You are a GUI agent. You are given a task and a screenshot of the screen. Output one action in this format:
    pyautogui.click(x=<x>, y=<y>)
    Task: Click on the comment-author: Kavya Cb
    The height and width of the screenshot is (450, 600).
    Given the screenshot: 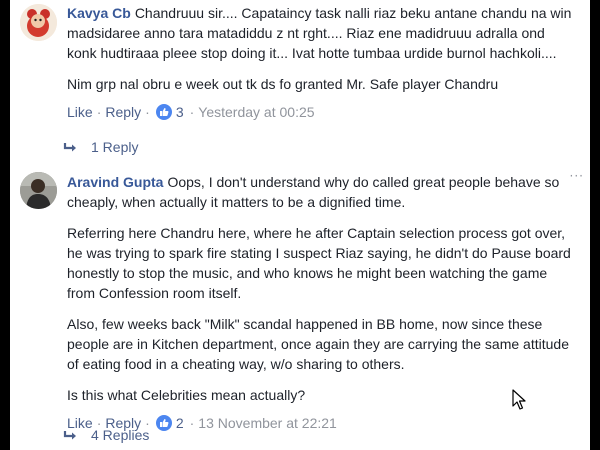 What is the action you would take?
    pyautogui.click(x=99, y=13)
    